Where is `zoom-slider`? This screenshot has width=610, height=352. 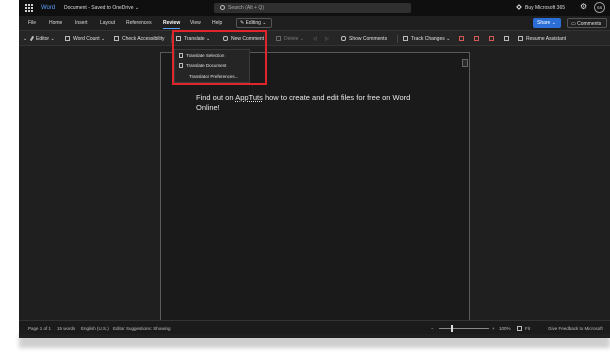
zoom-slider is located at coordinates (464, 328).